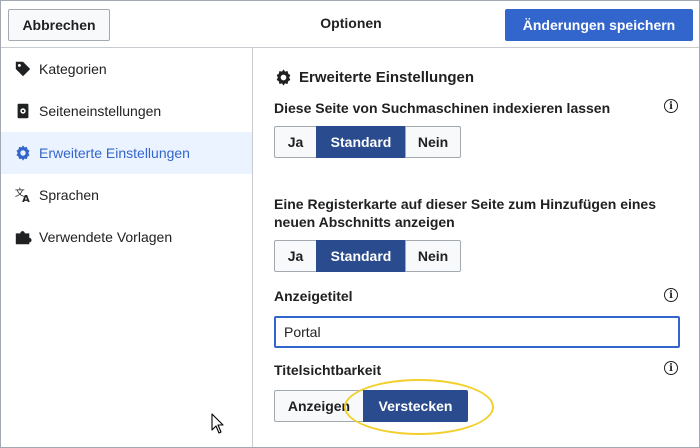 This screenshot has width=700, height=448. What do you see at coordinates (361, 142) in the screenshot?
I see `indexing-option-standard: Standard` at bounding box center [361, 142].